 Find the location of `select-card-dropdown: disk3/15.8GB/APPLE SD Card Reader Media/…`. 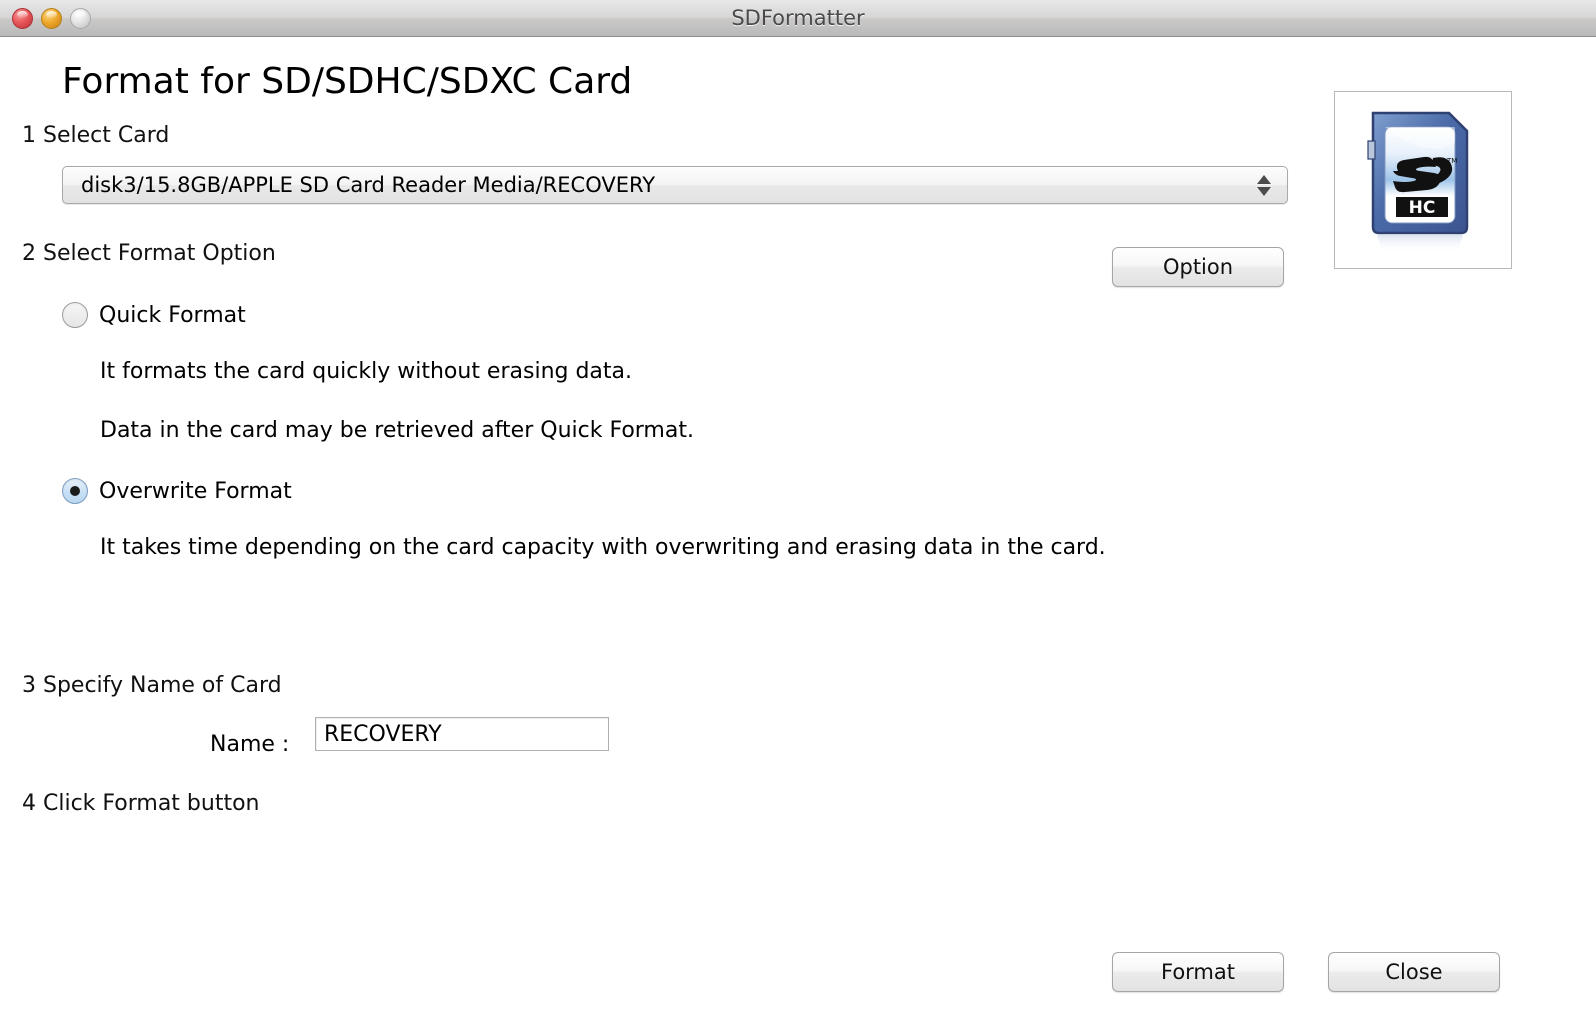

select-card-dropdown: disk3/15.8GB/APPLE SD Card Reader Media/… is located at coordinates (675, 185).